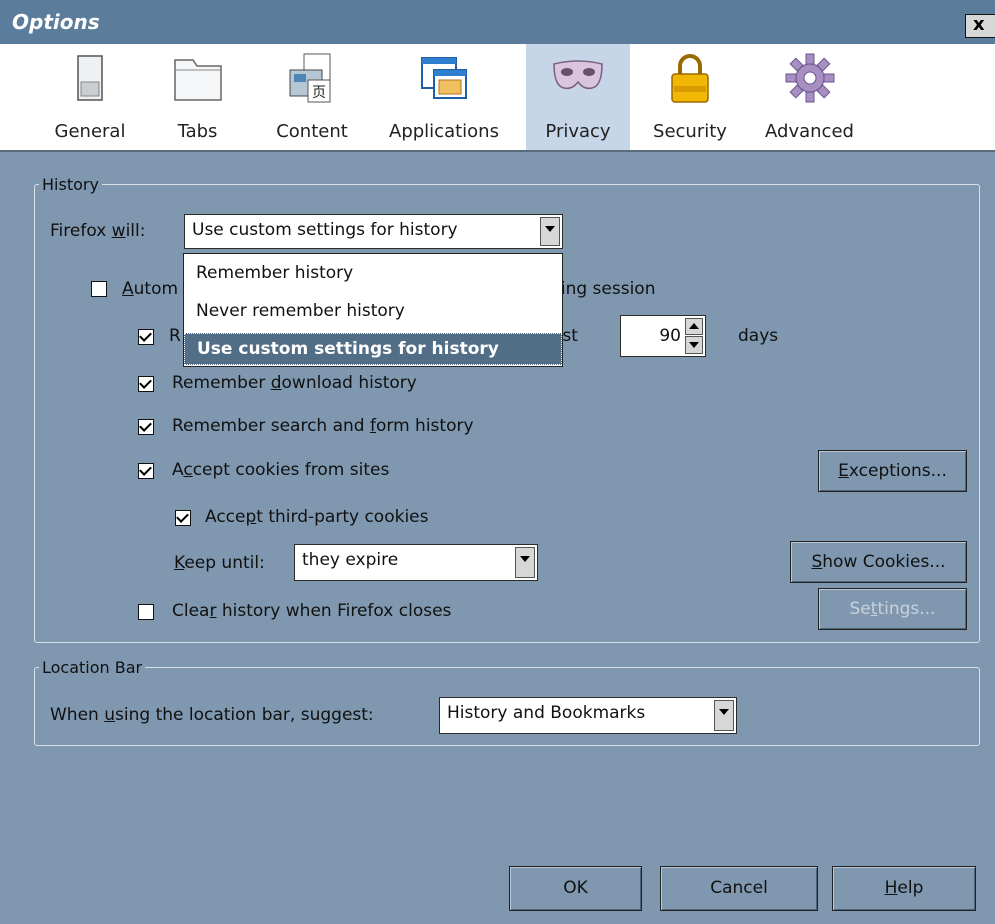 The image size is (995, 924). What do you see at coordinates (809, 131) in the screenshot?
I see `tab-advanced-label: Advanced` at bounding box center [809, 131].